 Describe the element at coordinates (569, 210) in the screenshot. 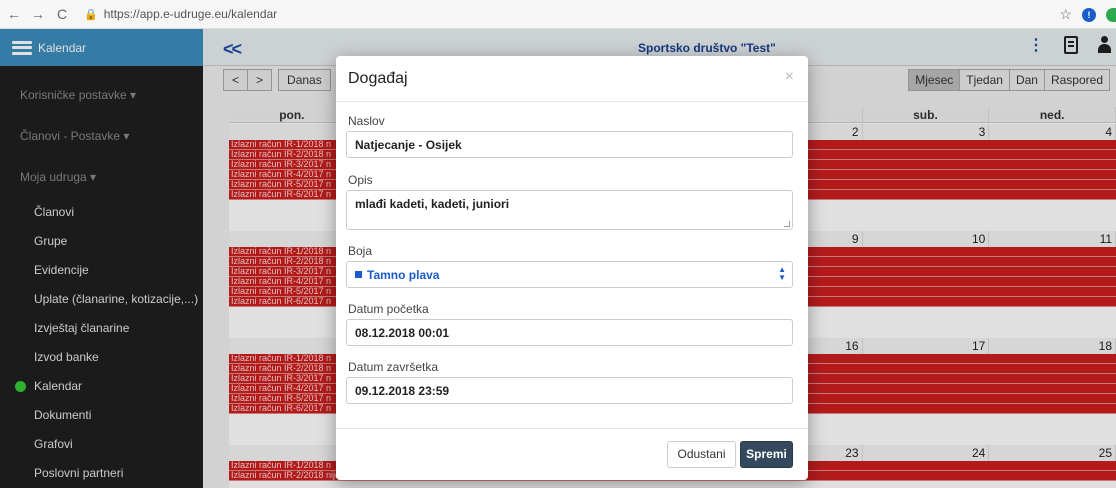

I see `description-textarea: mlađi kadeti, kadeti, juniori` at that location.